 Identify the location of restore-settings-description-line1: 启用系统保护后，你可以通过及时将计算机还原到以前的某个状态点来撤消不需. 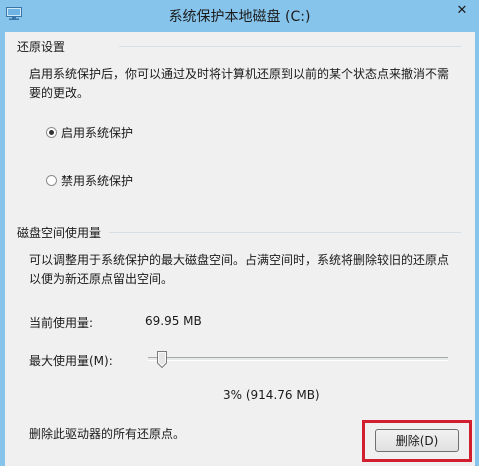
(239, 74).